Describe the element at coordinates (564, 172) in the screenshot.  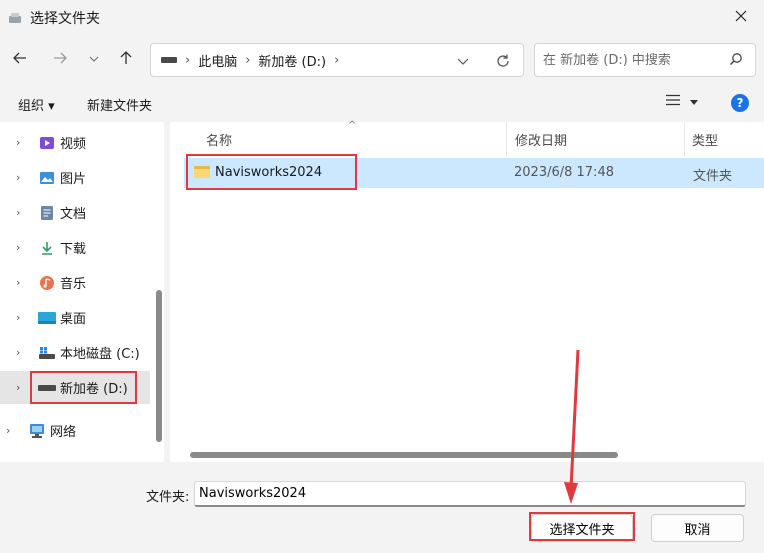
I see `file-modified: 2023/6/8 17:48` at that location.